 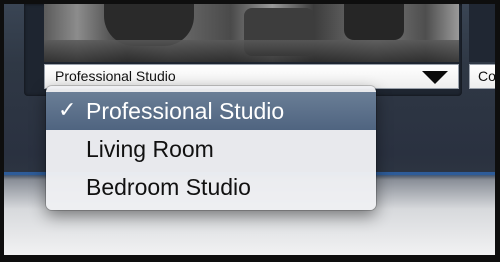 What do you see at coordinates (67, 110) in the screenshot?
I see `checkmark-icon: ✓` at bounding box center [67, 110].